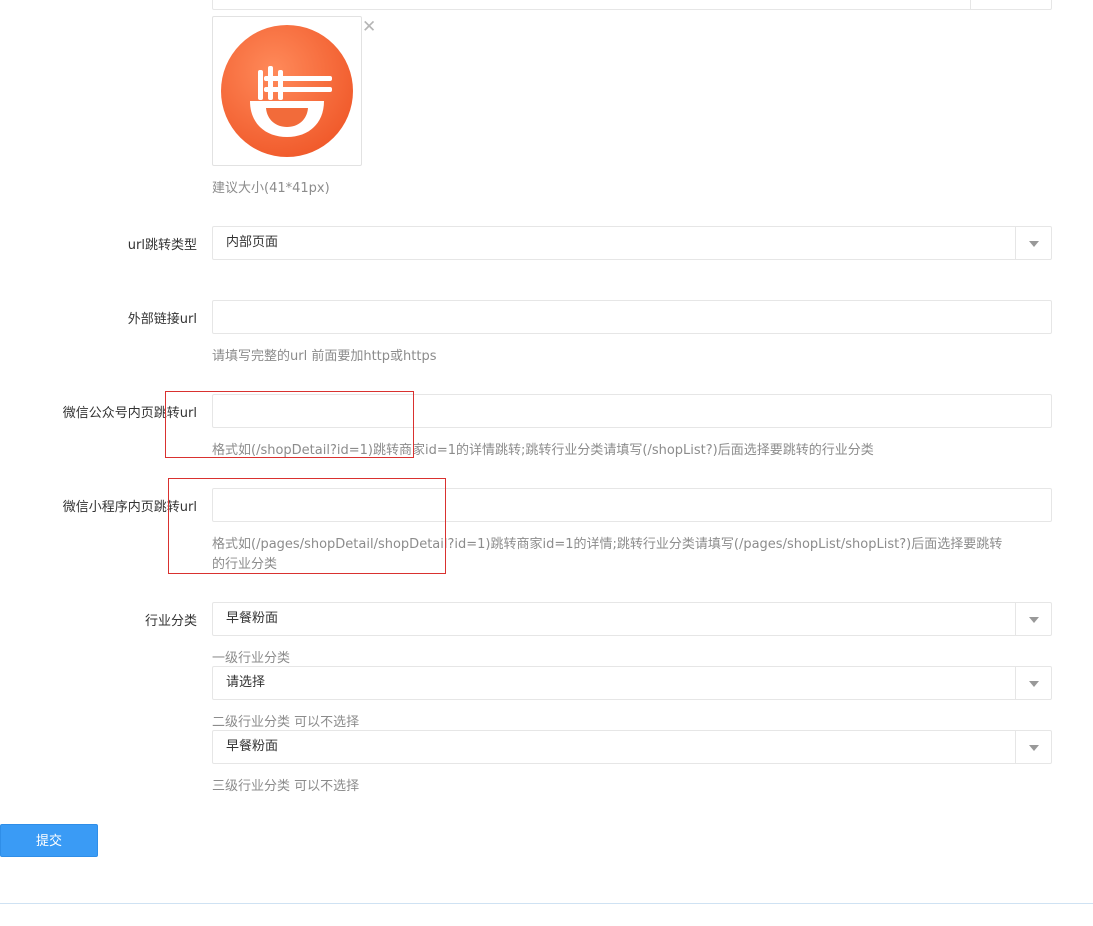 The image size is (1093, 926). I want to click on upload-path-input, so click(632, 5).